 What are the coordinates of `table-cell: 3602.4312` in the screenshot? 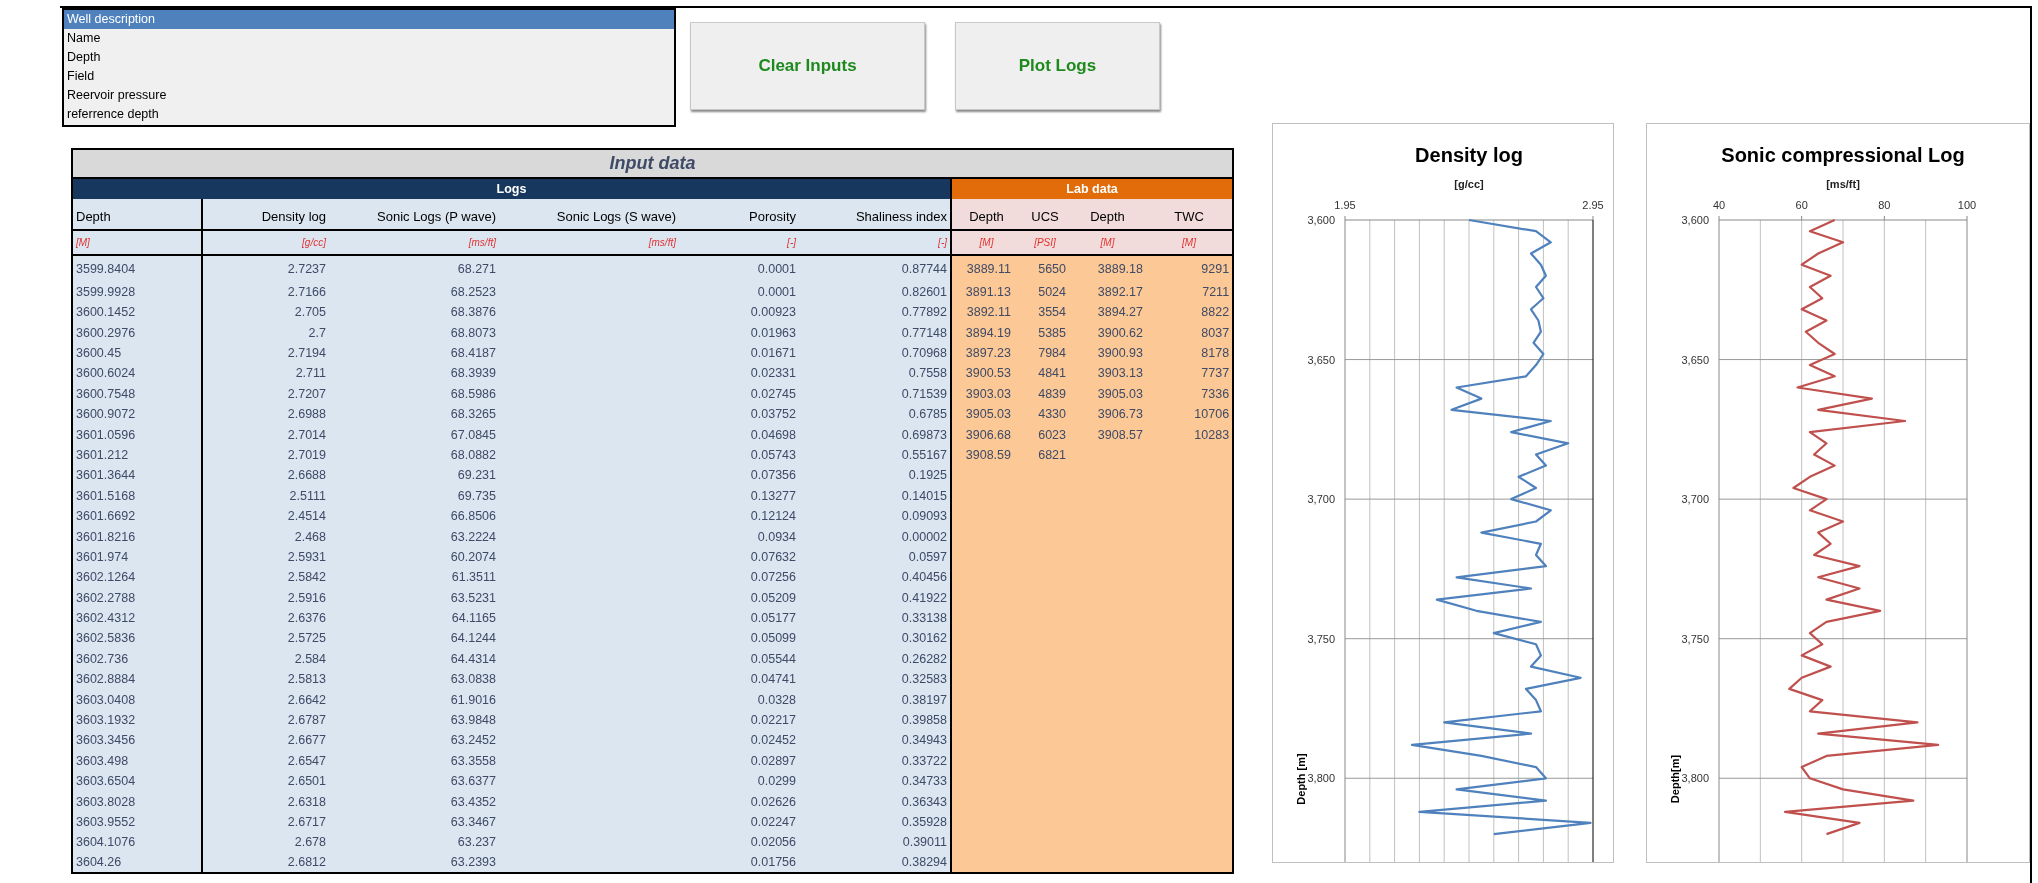 It's located at (137, 618).